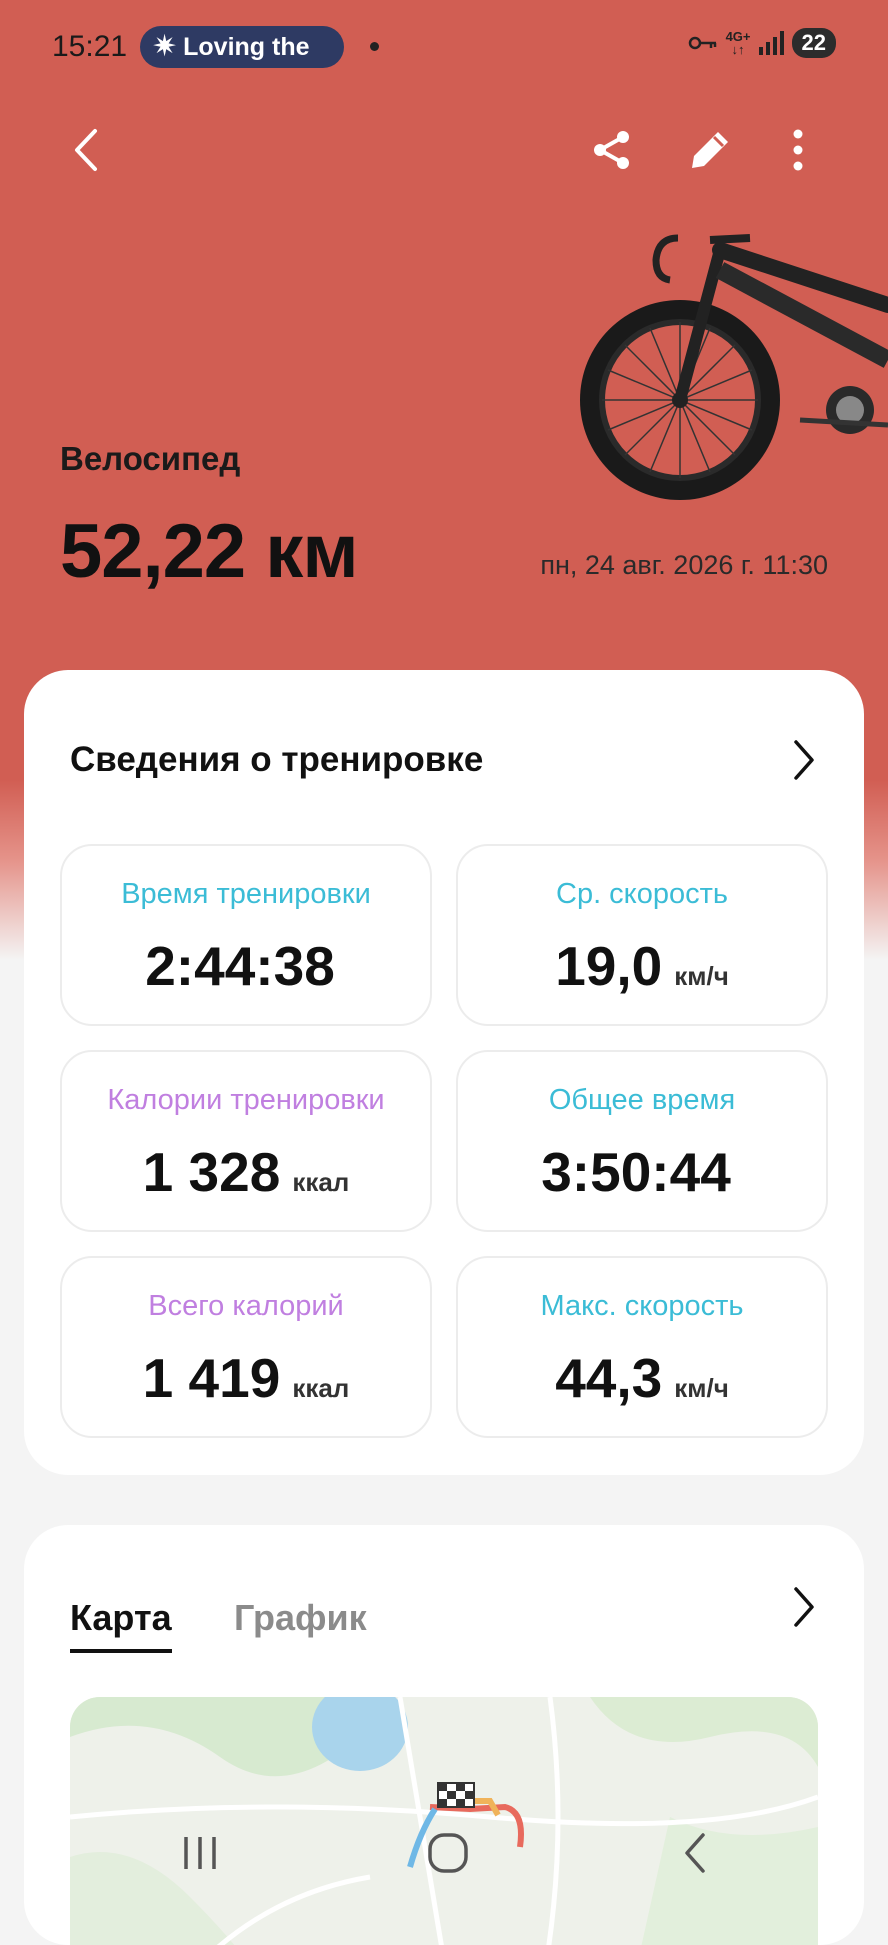 Image resolution: width=888 pixels, height=1945 pixels. Describe the element at coordinates (642, 1306) in the screenshot. I see `stat-label: Макс. скорость` at that location.